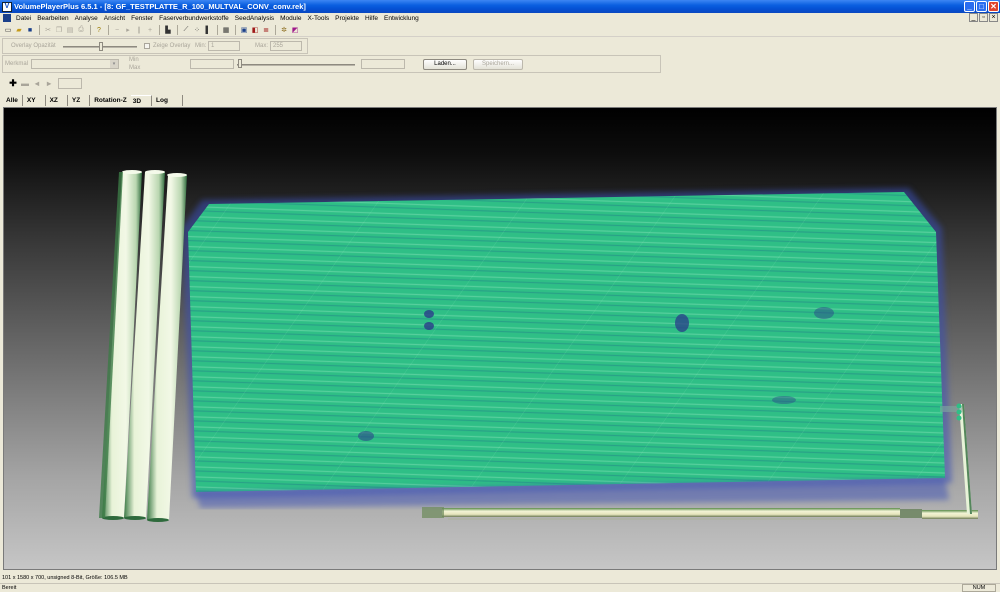 The width and height of the screenshot is (1000, 592). I want to click on window-controls: _ □ ✕, so click(981, 6).